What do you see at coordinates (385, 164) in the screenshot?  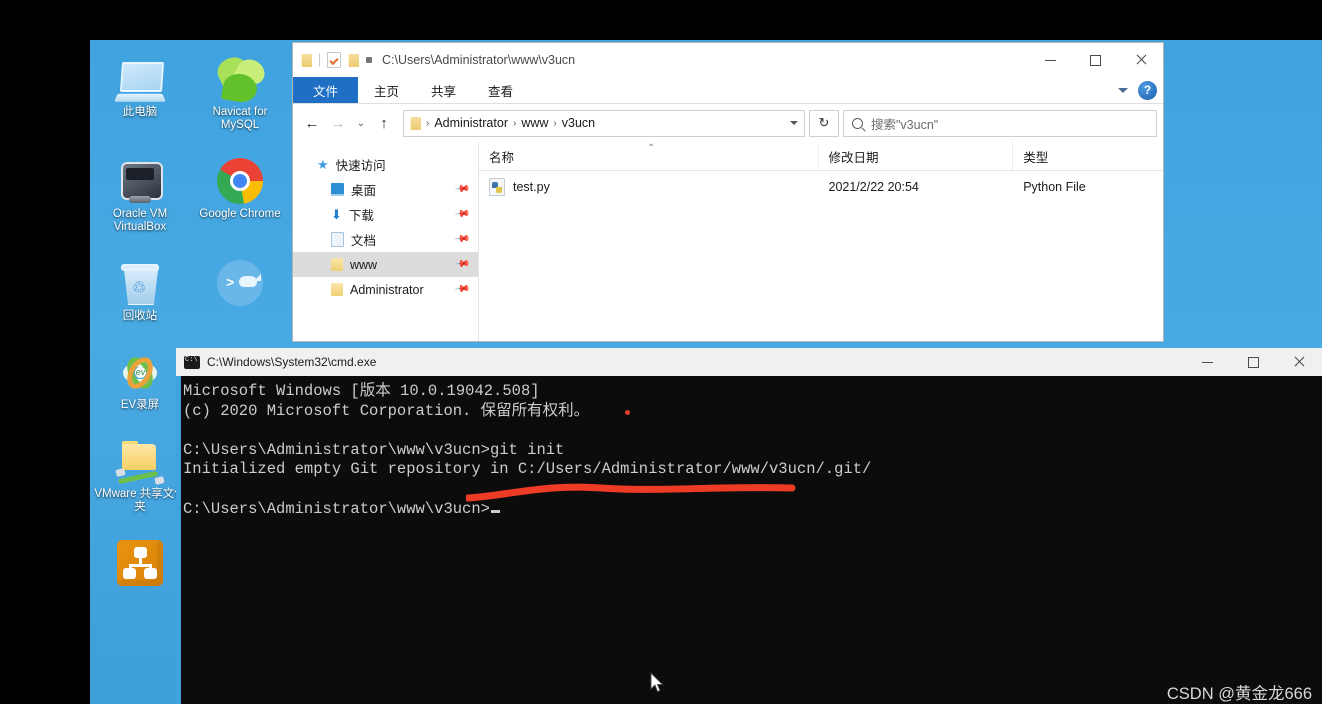 I see `nav-header-quick-access: ★ 快速访问` at bounding box center [385, 164].